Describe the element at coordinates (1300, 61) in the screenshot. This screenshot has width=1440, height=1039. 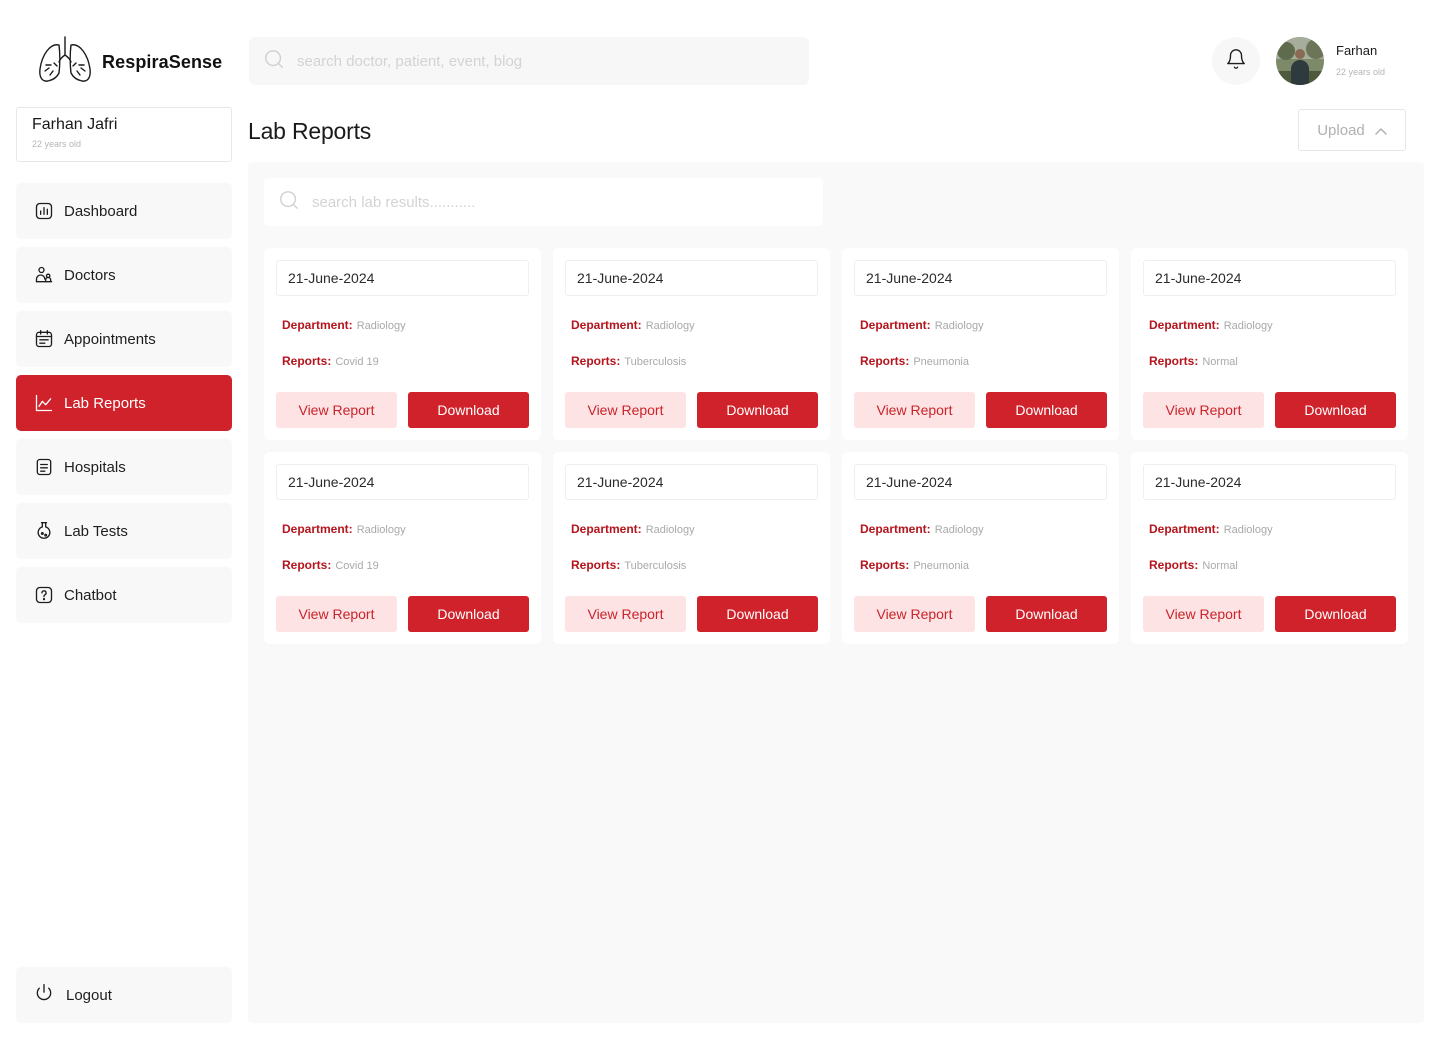
I see `avatar` at that location.